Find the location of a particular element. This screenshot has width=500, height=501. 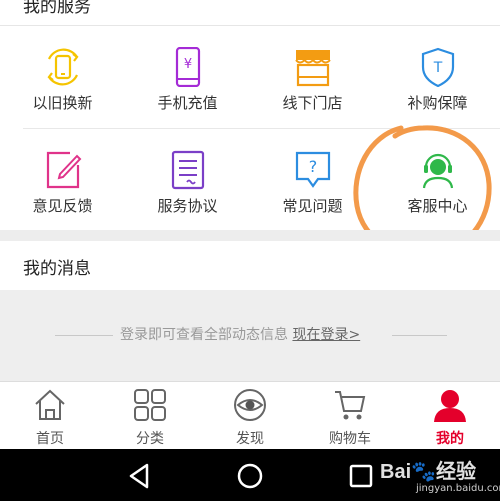

discover-eye-icon is located at coordinates (250, 405).